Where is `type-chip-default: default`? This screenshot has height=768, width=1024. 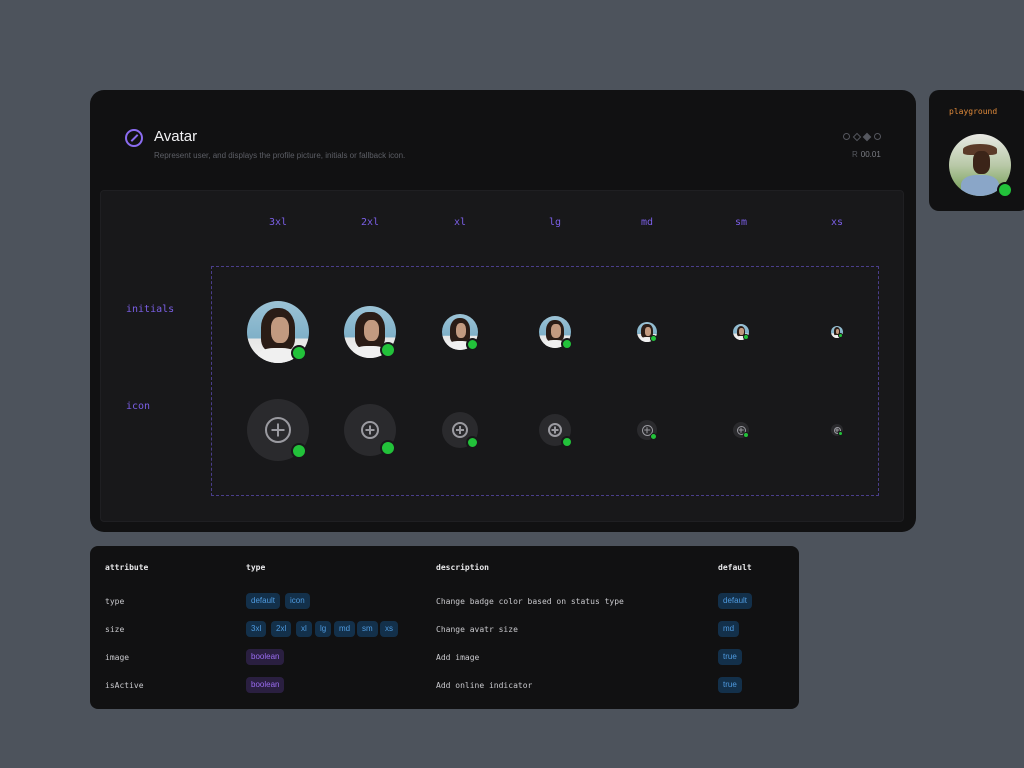
type-chip-default: default is located at coordinates (263, 601).